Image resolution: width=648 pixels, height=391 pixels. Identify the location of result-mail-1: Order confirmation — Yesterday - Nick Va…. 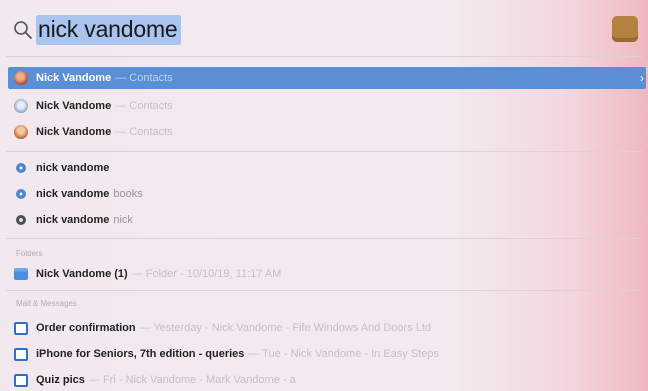
(327, 328).